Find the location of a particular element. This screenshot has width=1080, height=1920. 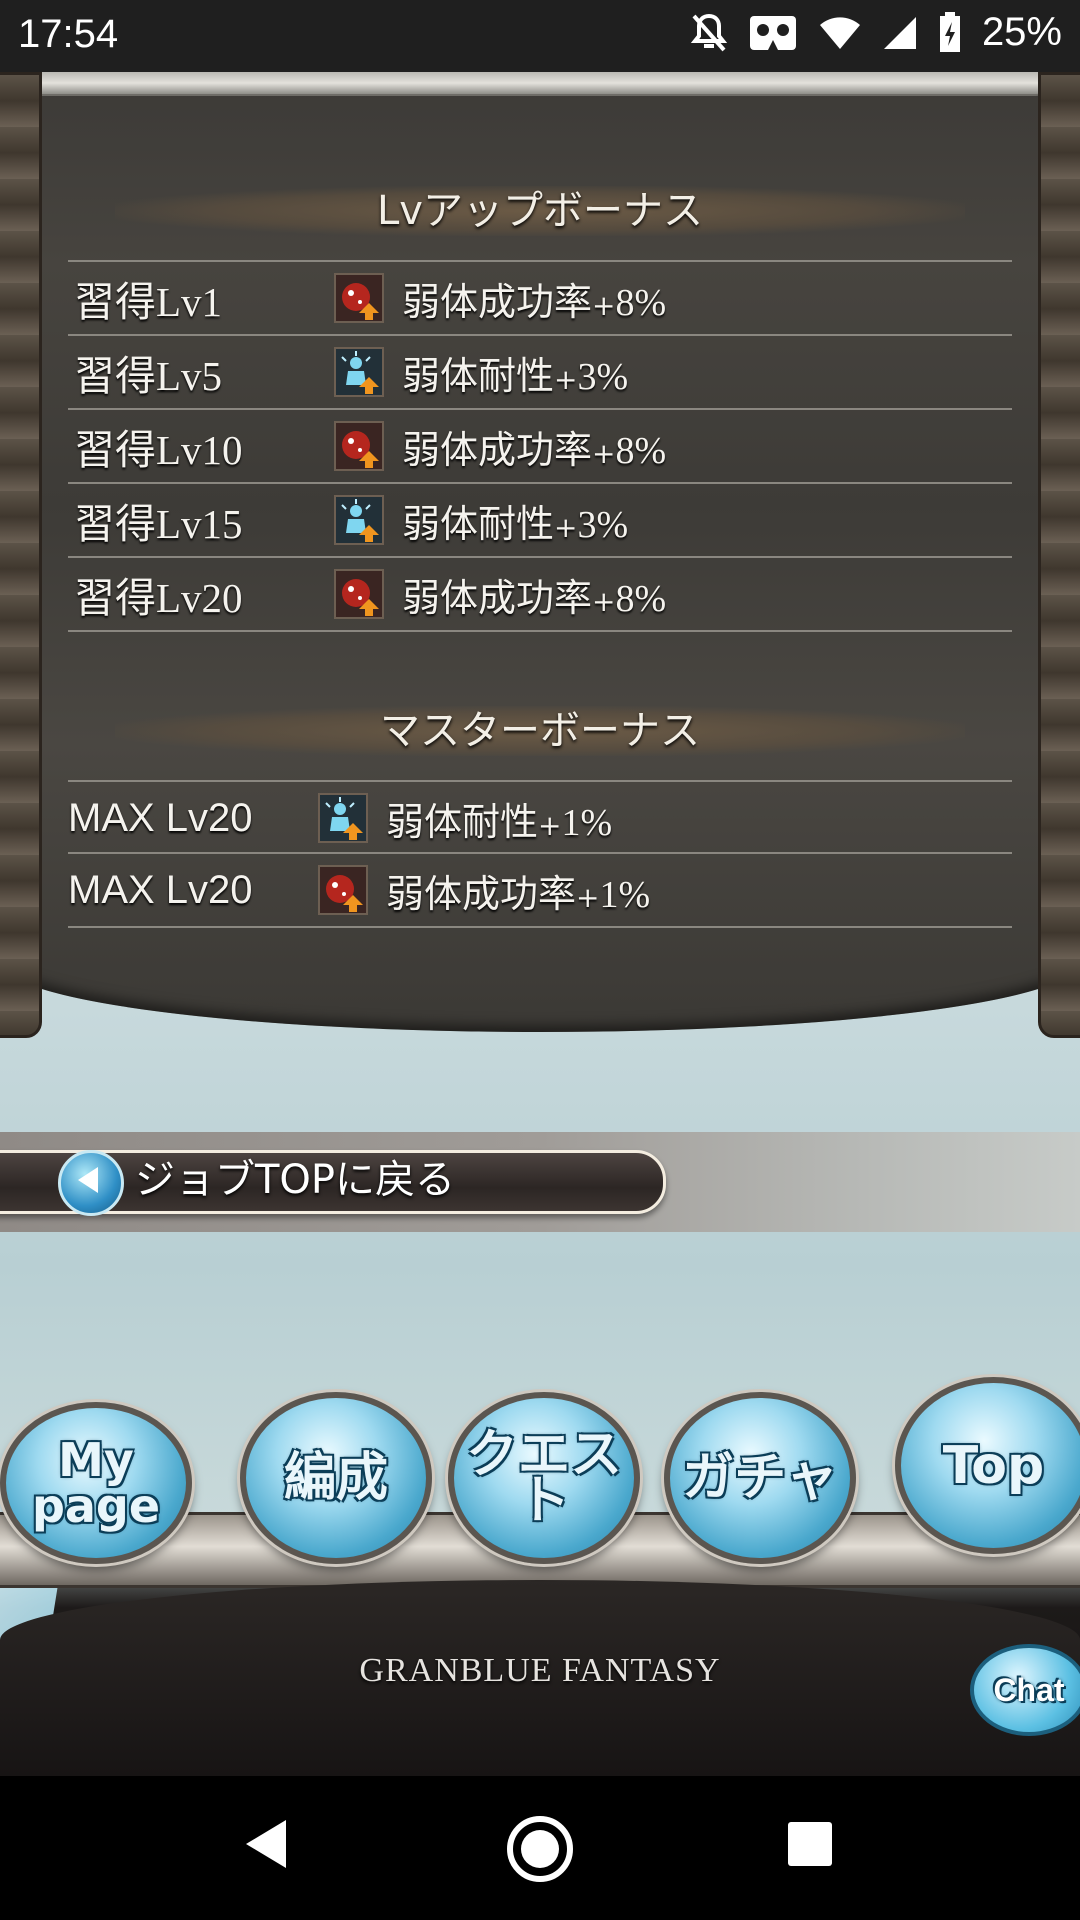

system-navigation-bar is located at coordinates (540, 1848).